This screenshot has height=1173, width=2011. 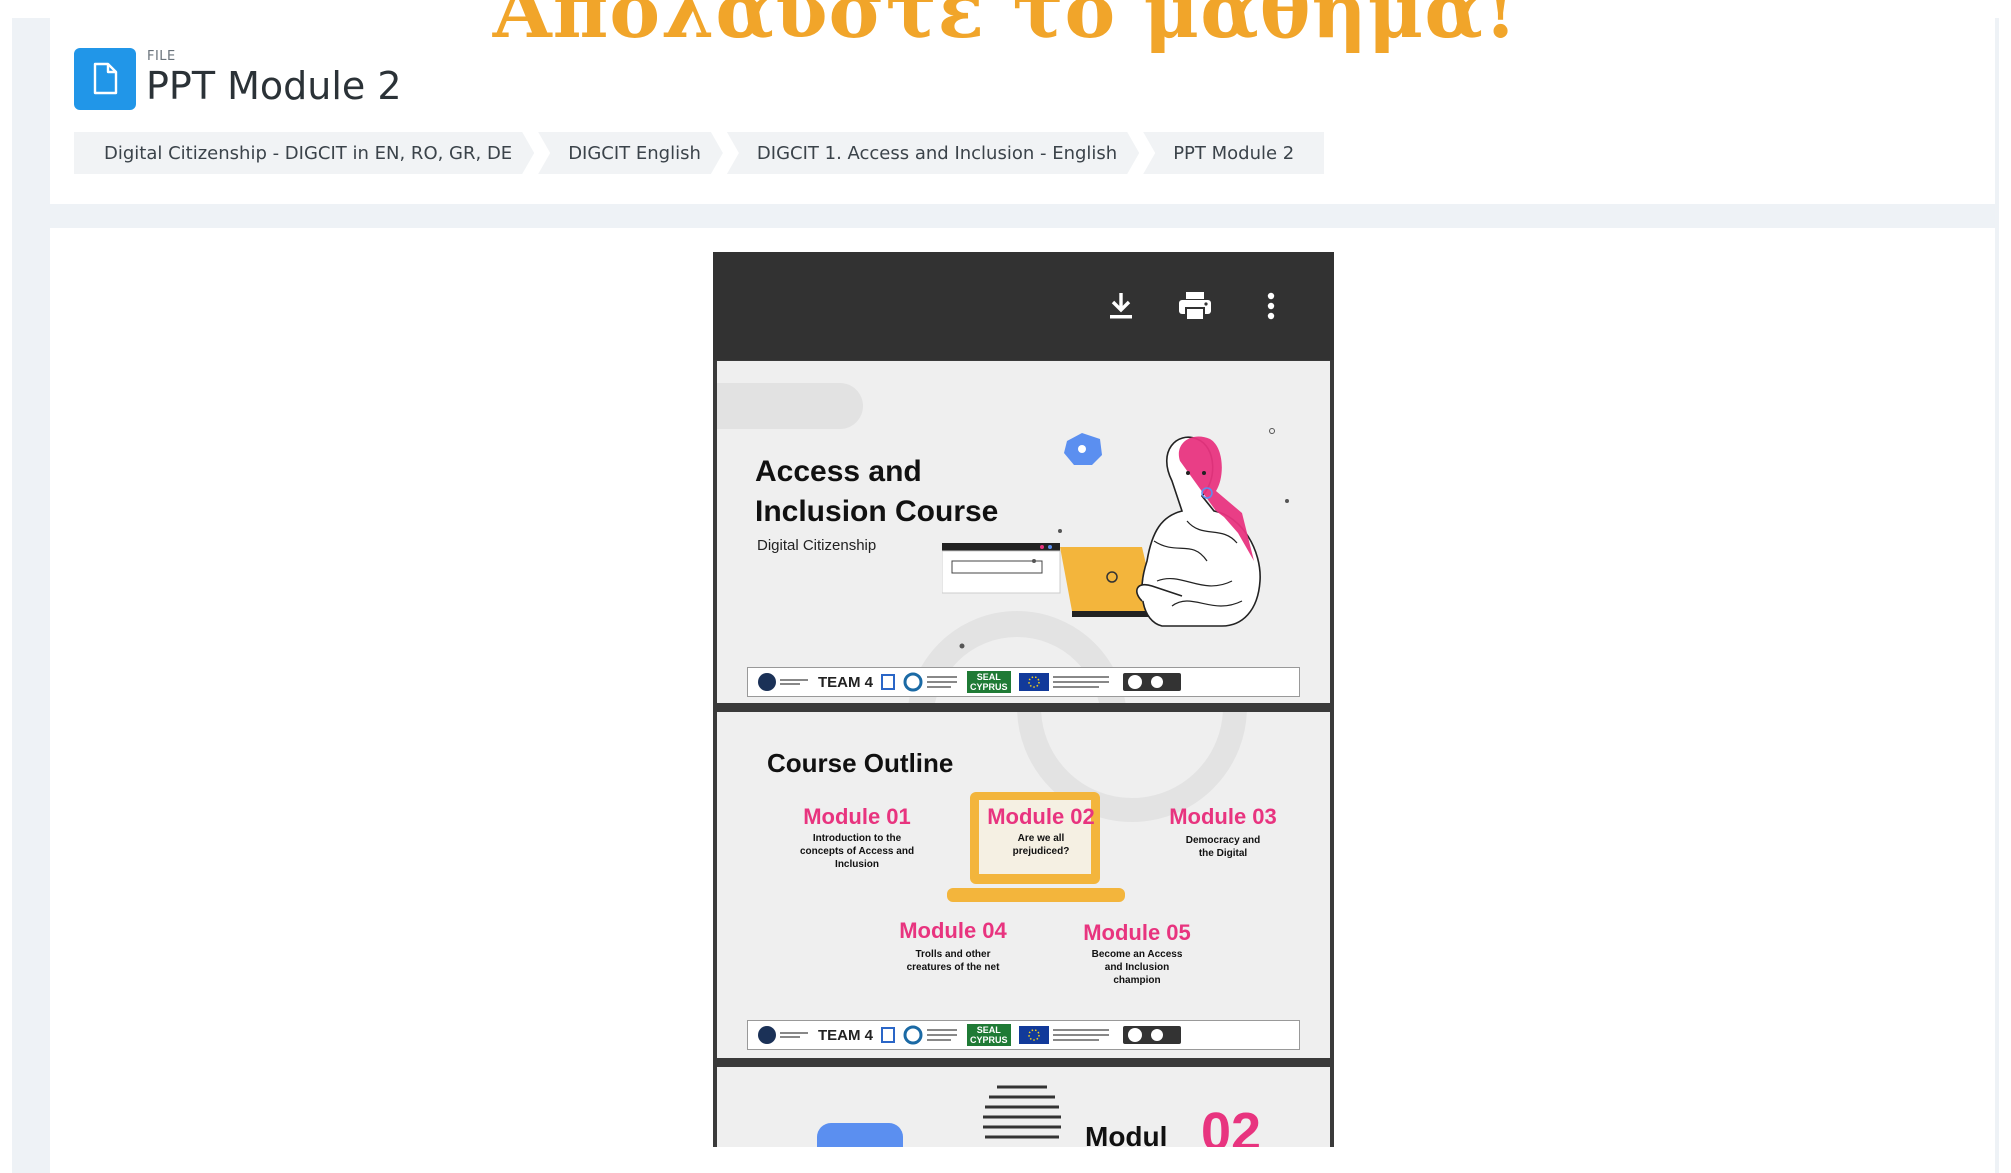 What do you see at coordinates (1271, 306) in the screenshot?
I see `more-vertical-icon` at bounding box center [1271, 306].